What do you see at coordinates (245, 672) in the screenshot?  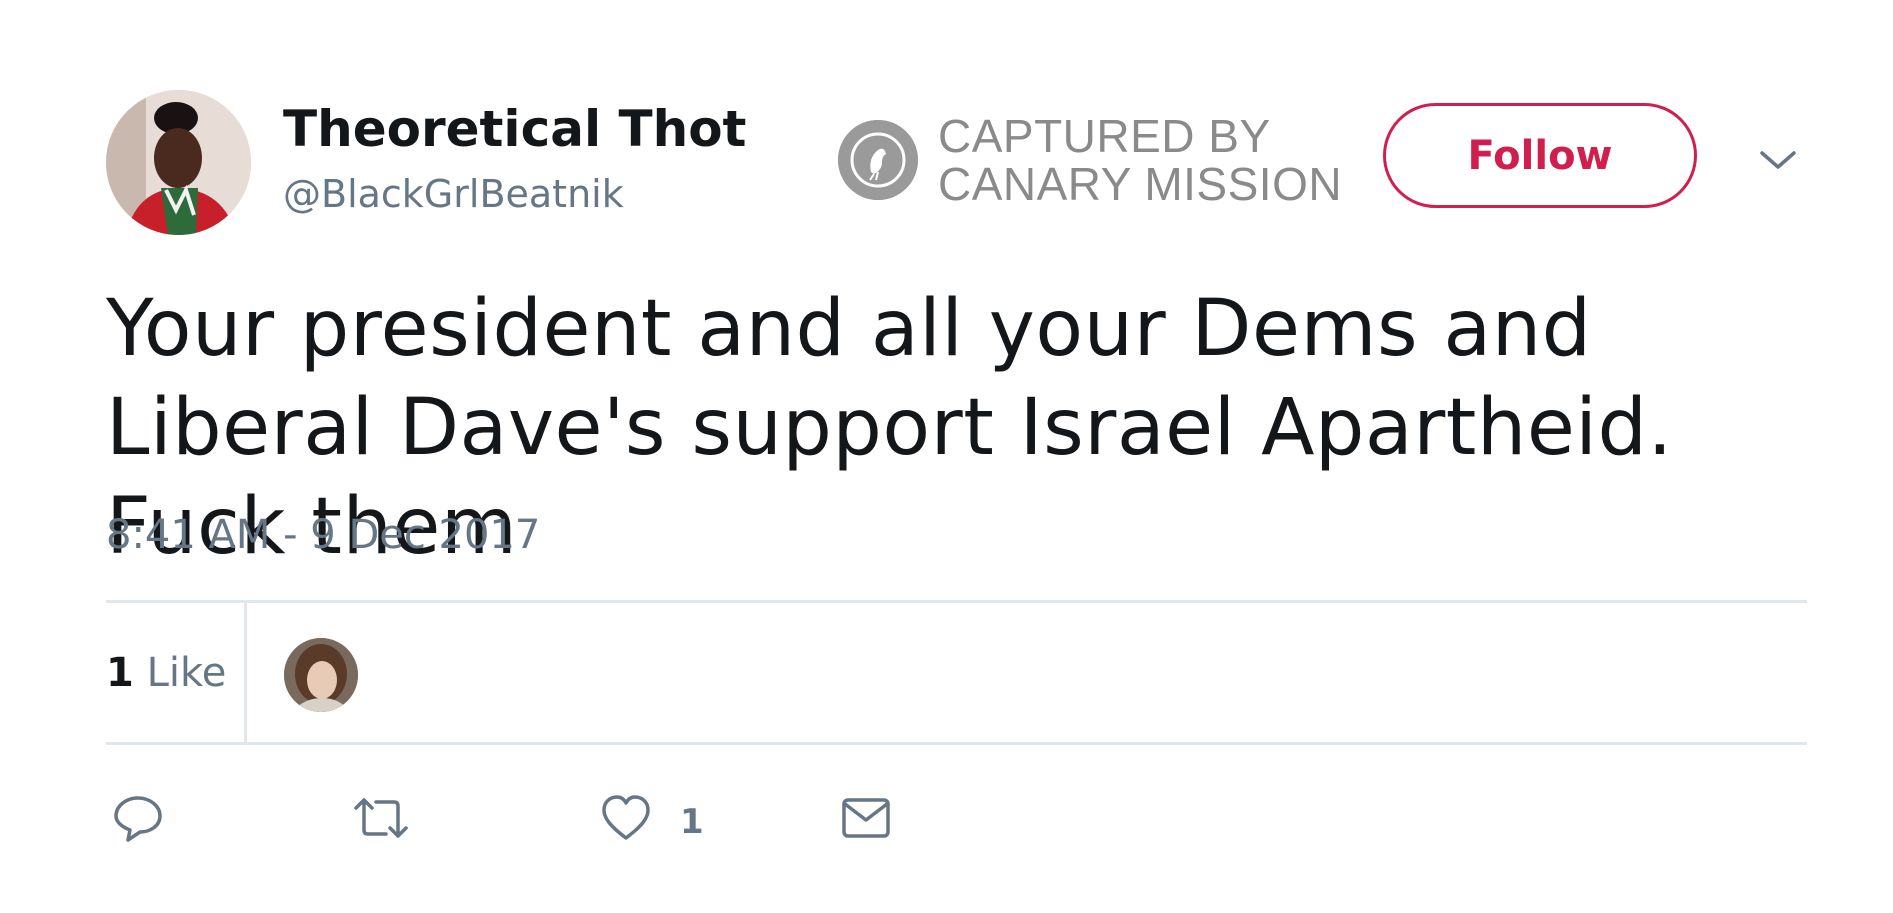 I see `stats-divider` at bounding box center [245, 672].